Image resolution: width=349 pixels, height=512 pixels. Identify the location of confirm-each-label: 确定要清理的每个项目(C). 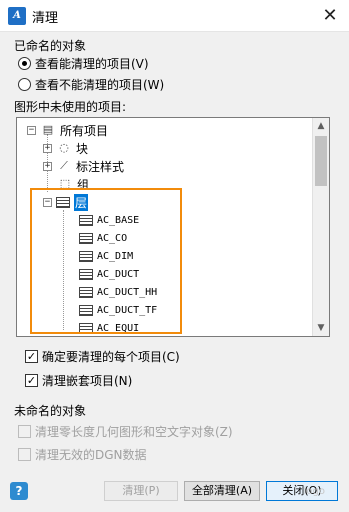
(111, 357).